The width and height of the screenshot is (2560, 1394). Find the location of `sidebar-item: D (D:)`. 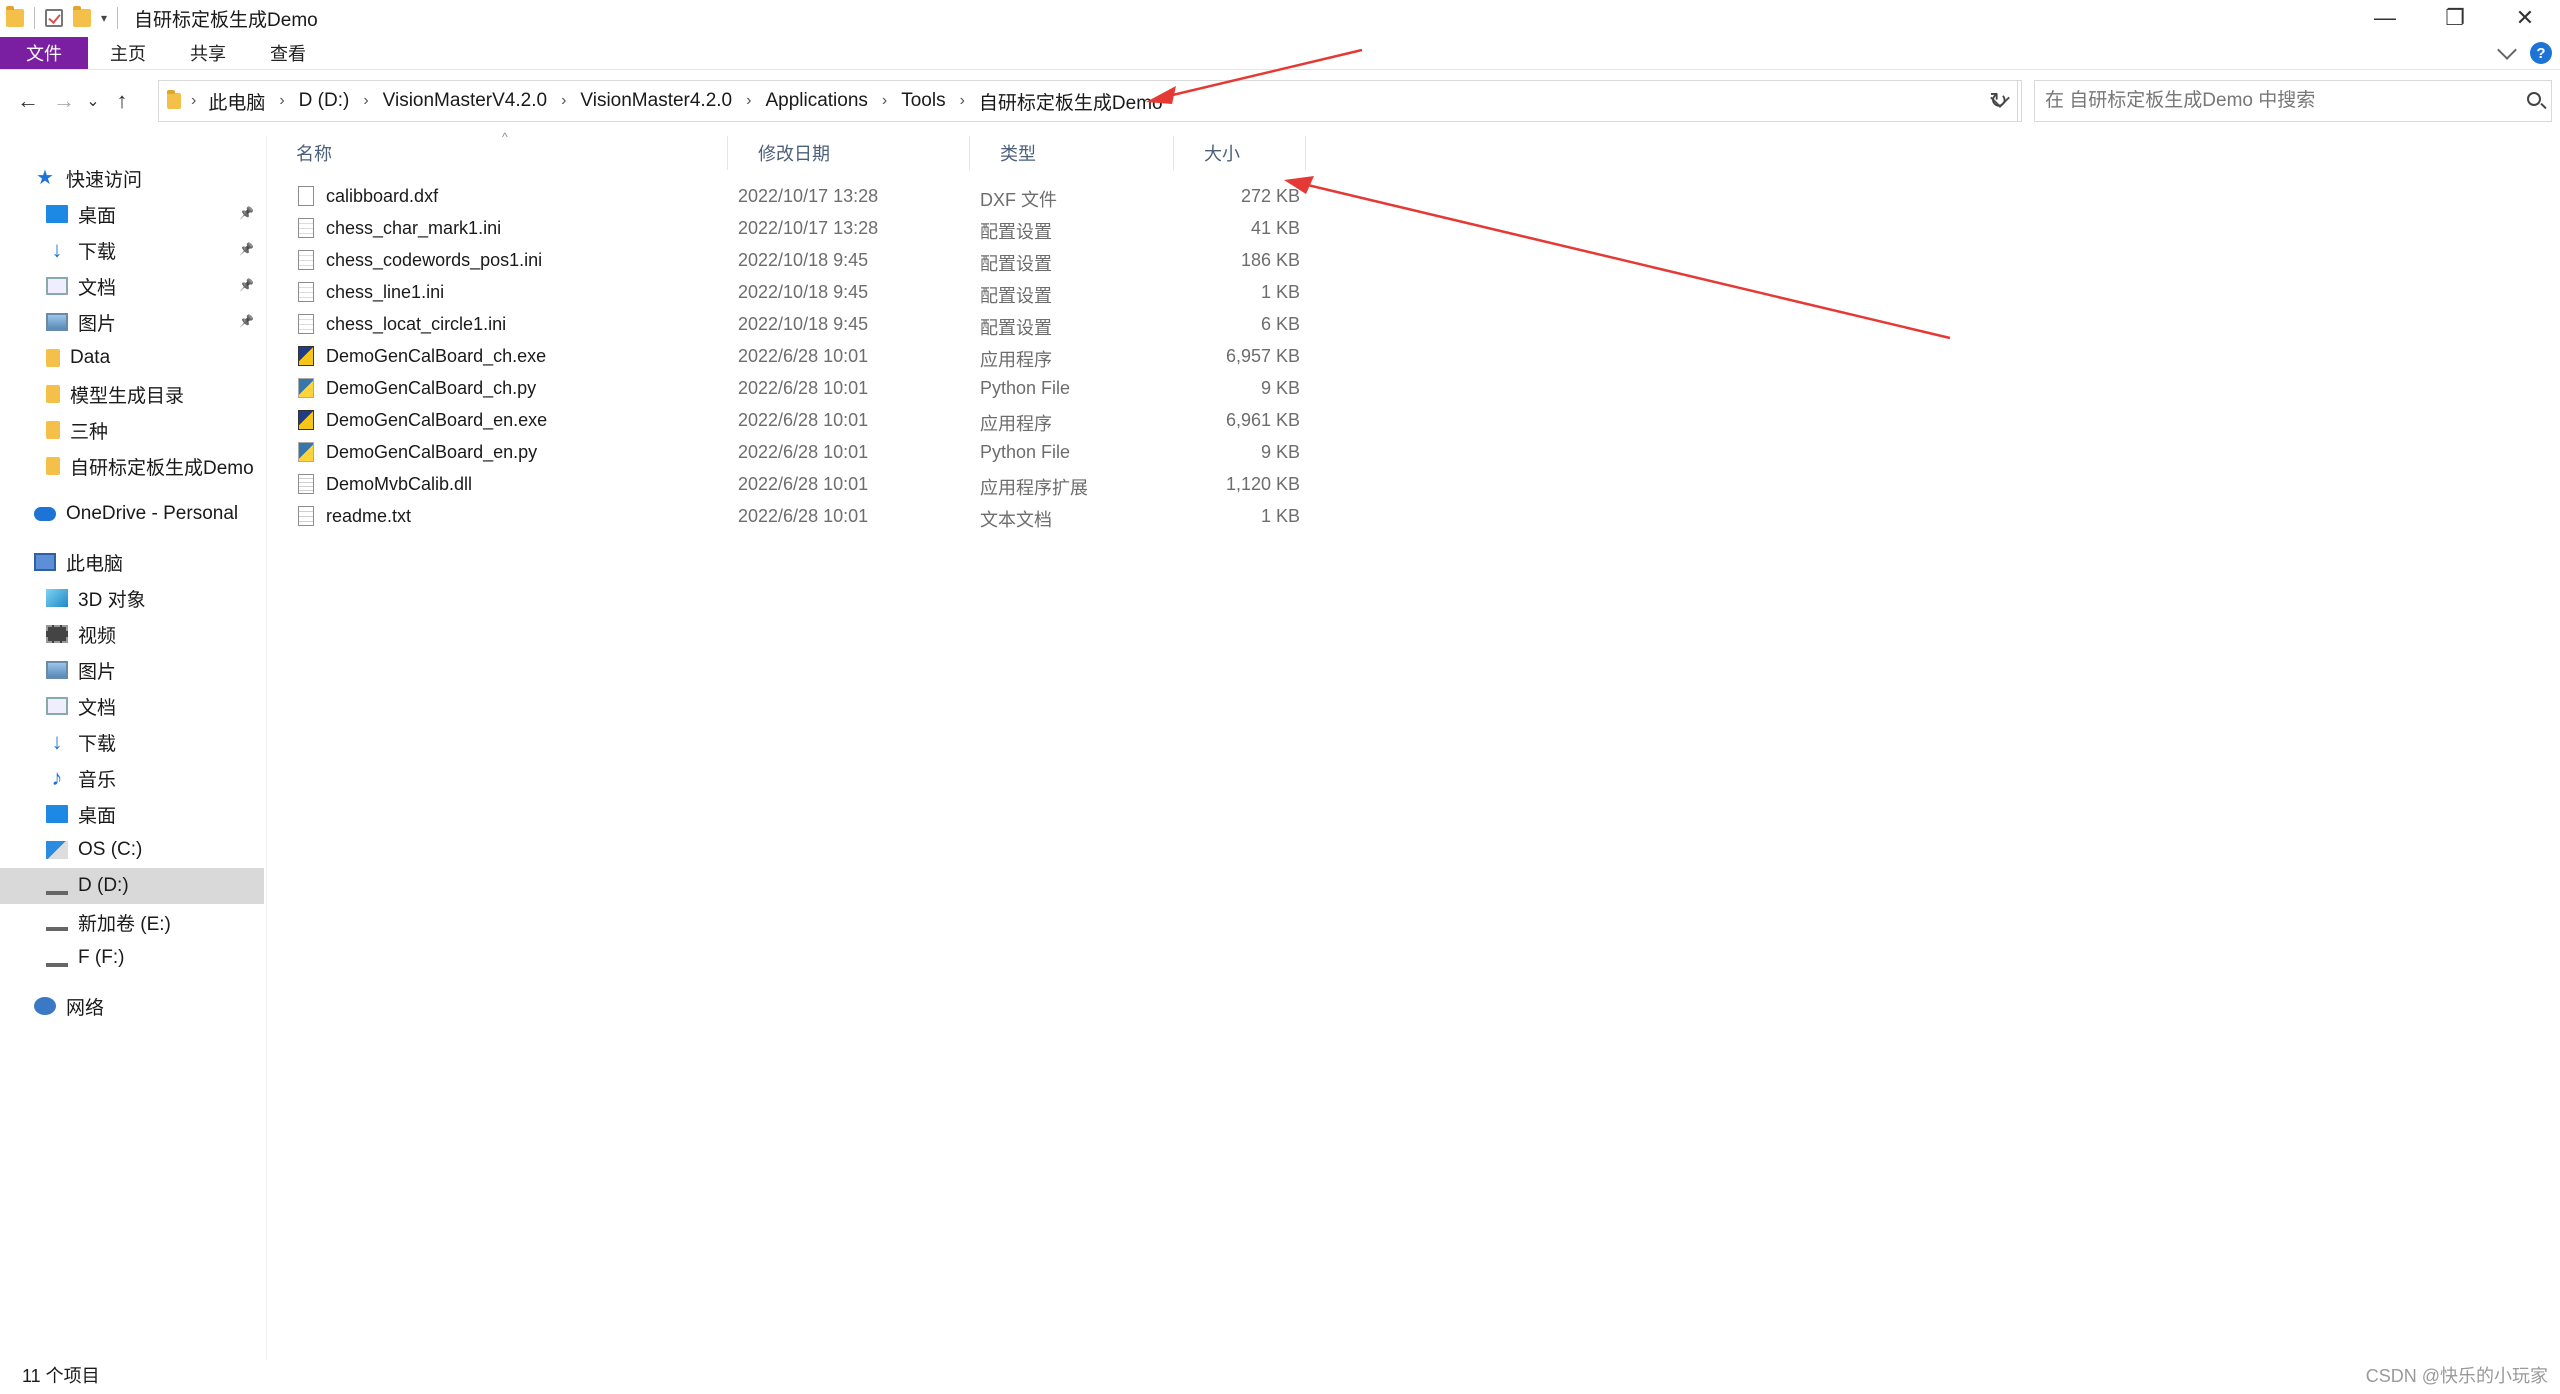

sidebar-item: D (D:) is located at coordinates (132, 886).